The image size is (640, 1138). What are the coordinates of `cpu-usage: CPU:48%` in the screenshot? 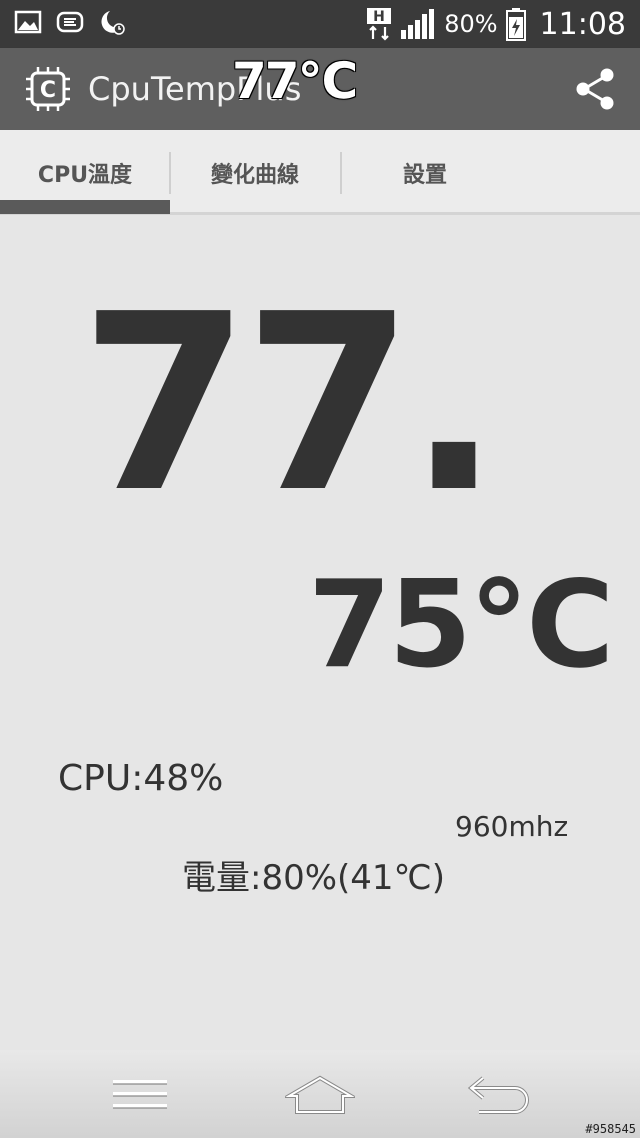 It's located at (141, 778).